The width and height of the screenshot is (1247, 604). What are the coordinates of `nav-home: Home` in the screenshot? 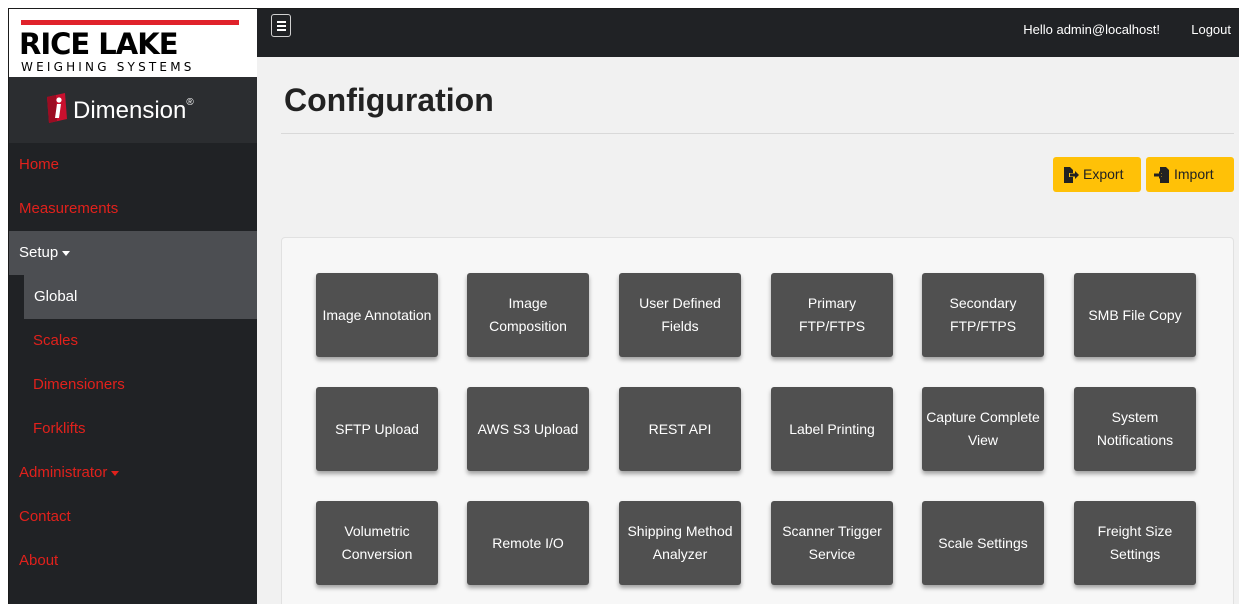 It's located at (133, 165).